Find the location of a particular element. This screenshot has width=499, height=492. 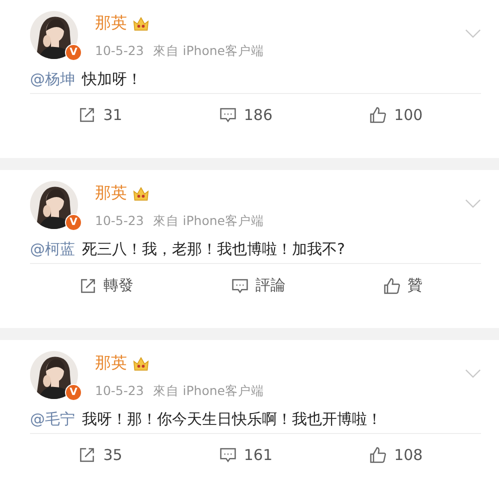

like-button: 100 is located at coordinates (396, 115).